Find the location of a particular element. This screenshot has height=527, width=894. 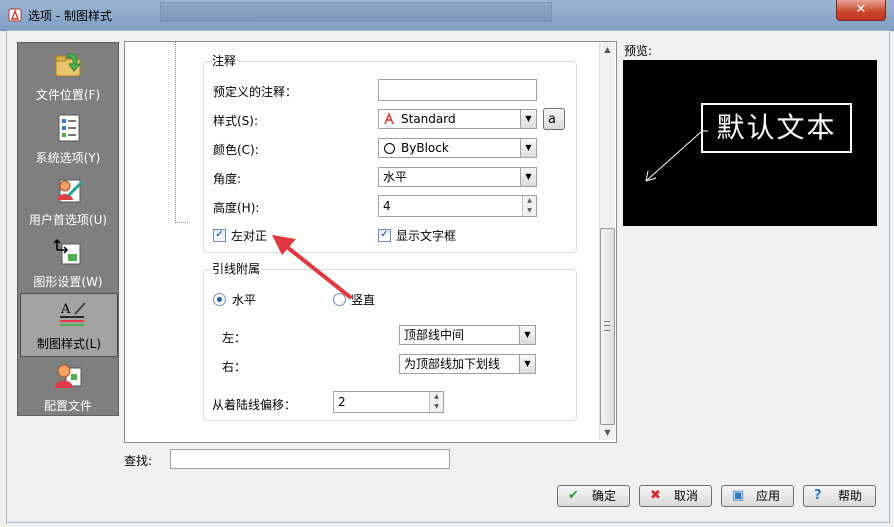

right-attach-value: 为顶部线加下划线 is located at coordinates (452, 364).